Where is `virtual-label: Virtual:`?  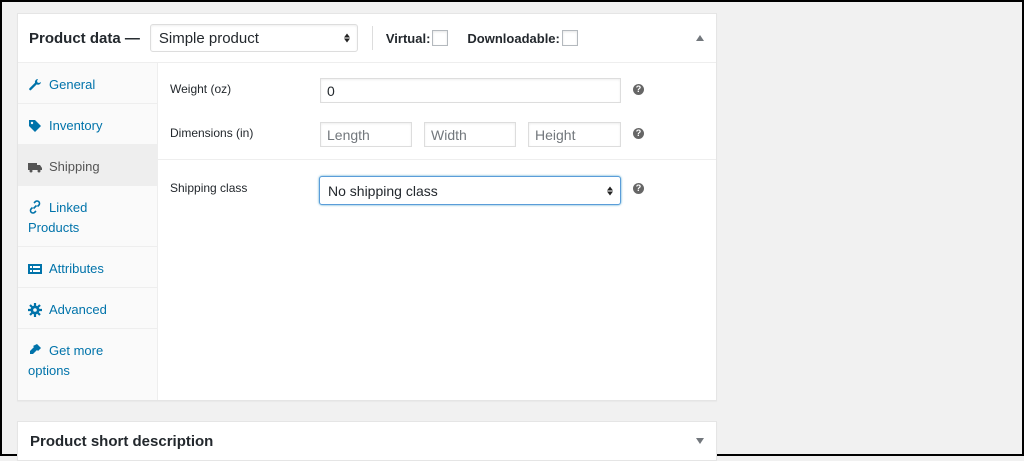
virtual-label: Virtual: is located at coordinates (408, 38).